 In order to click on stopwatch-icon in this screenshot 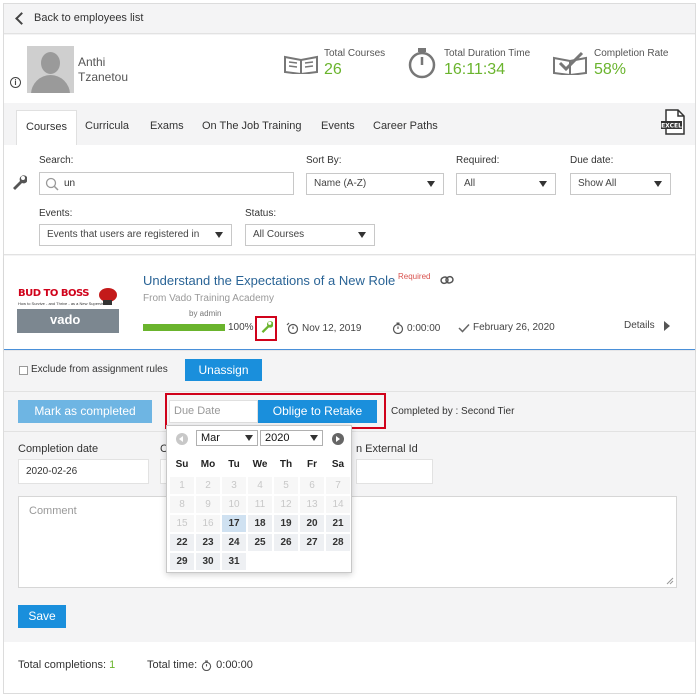, I will do `click(422, 63)`.